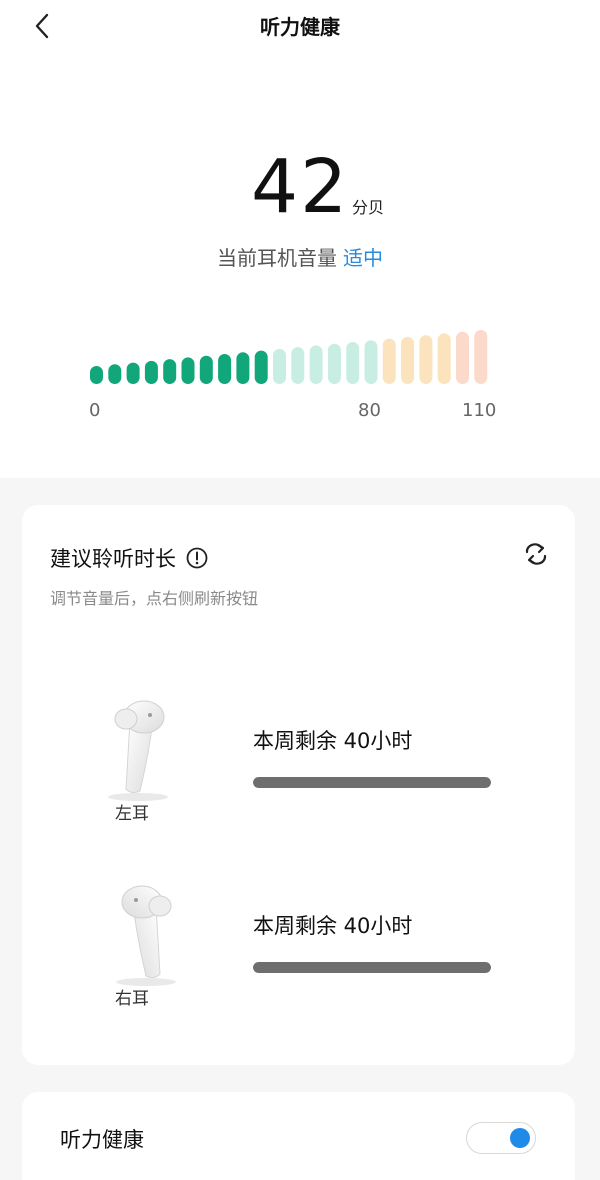 The width and height of the screenshot is (600, 1180). I want to click on right-progress-bar, so click(372, 967).